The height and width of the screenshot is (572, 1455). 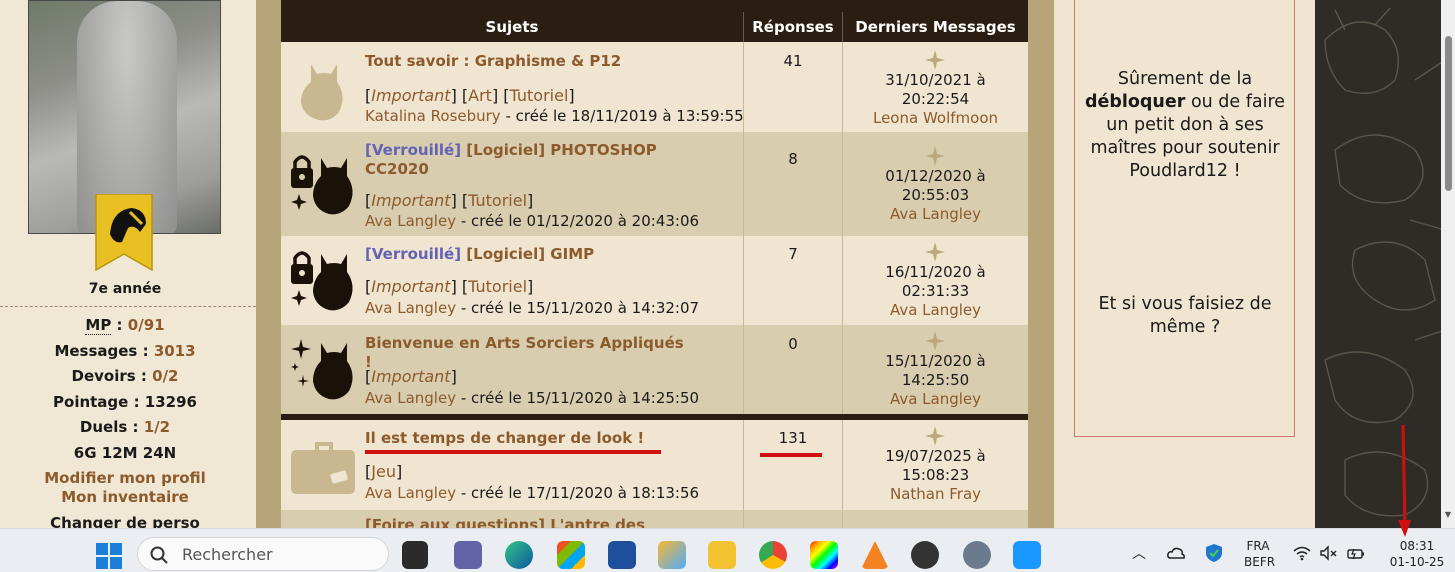 I want to click on battery-icon, so click(x=1356, y=553).